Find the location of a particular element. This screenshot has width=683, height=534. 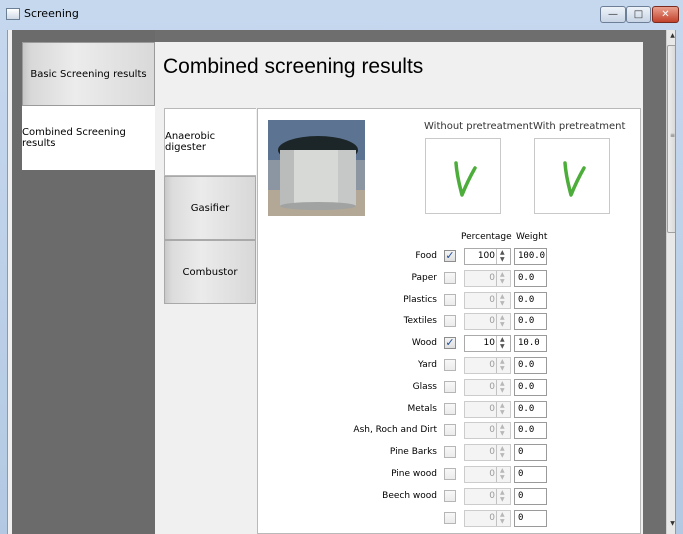

vertical-scrollbar: ▲ ≡ ▼ is located at coordinates (670, 282).